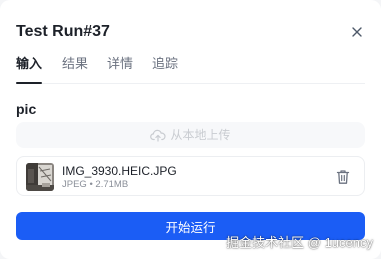 The width and height of the screenshot is (381, 259). What do you see at coordinates (40, 177) in the screenshot?
I see `file-thumbnail` at bounding box center [40, 177].